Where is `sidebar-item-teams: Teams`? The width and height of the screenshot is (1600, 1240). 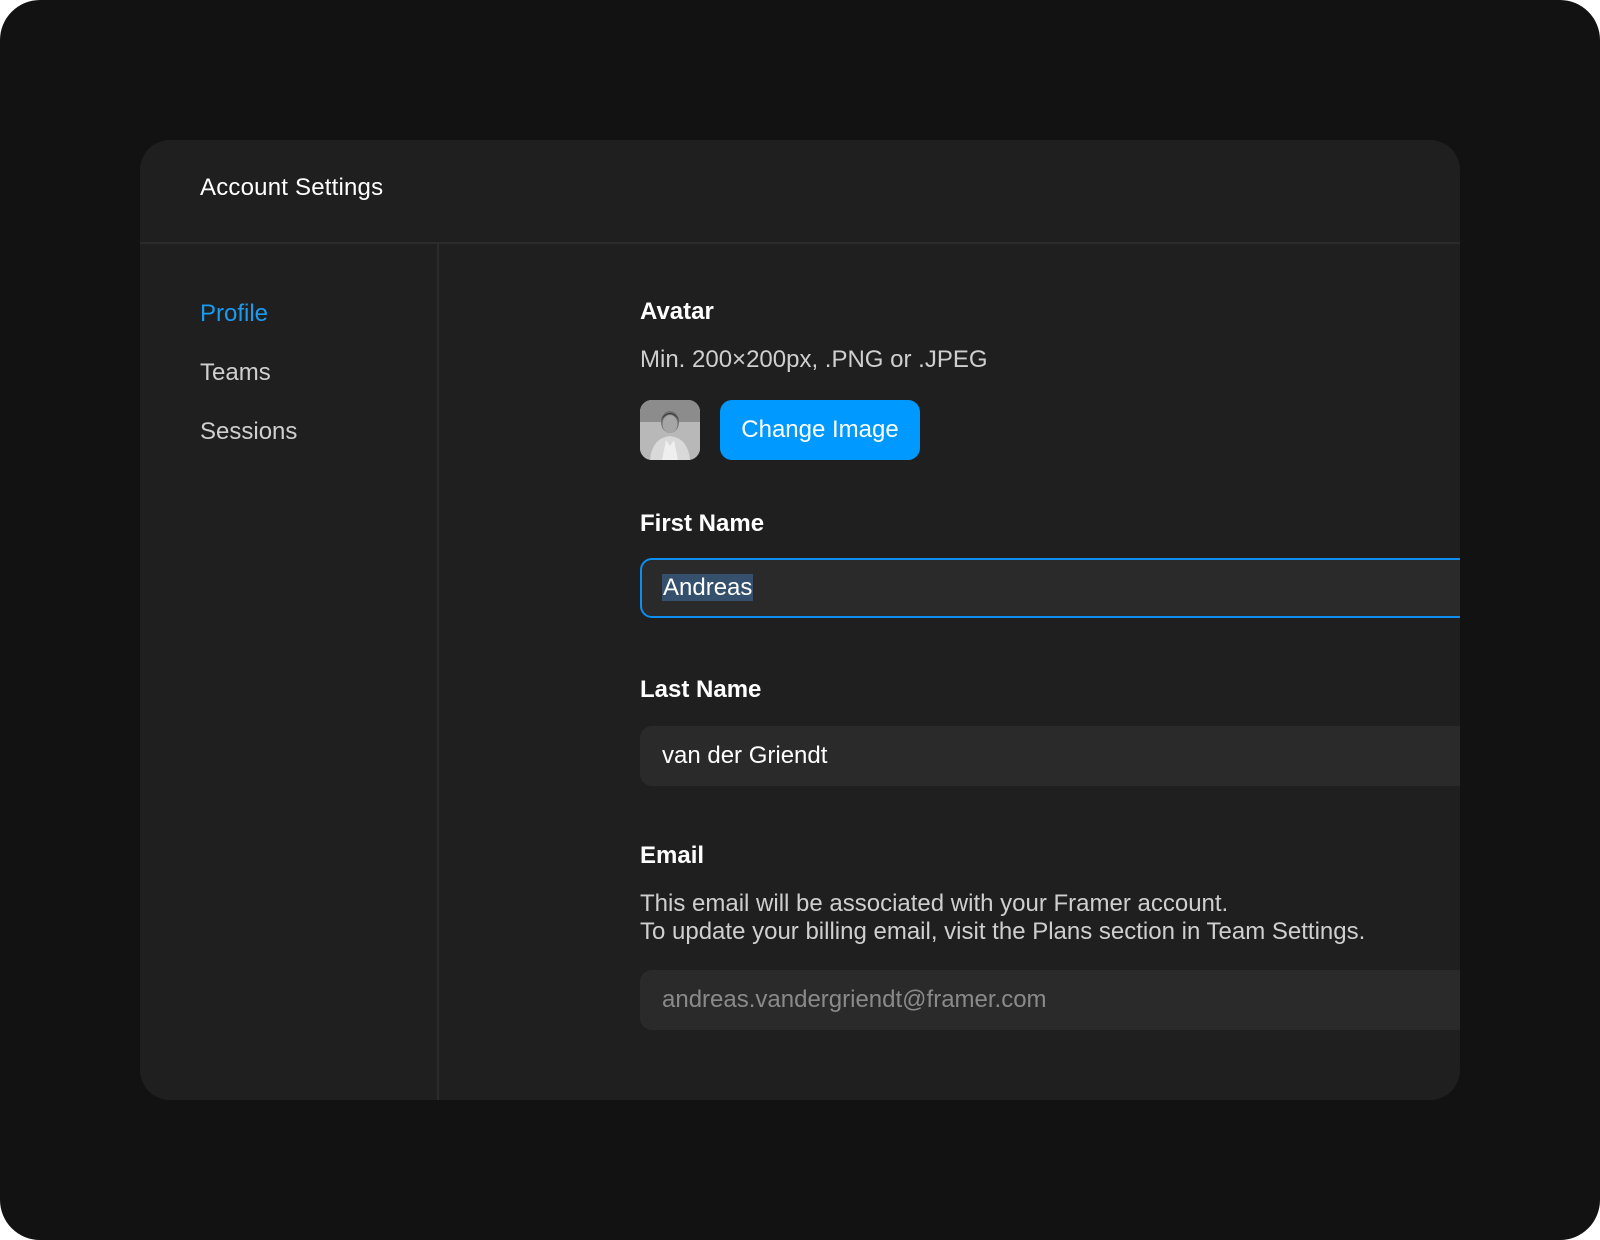
sidebar-item-teams: Teams is located at coordinates (235, 373).